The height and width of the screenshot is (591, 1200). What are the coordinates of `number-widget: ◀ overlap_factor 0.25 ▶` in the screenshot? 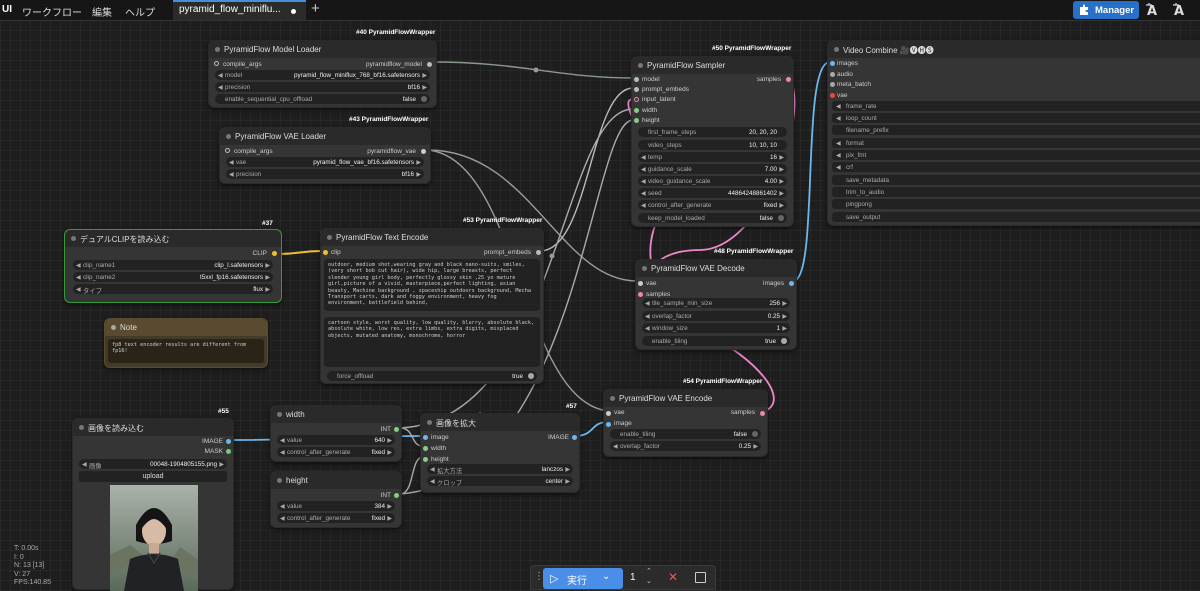 It's located at (716, 316).